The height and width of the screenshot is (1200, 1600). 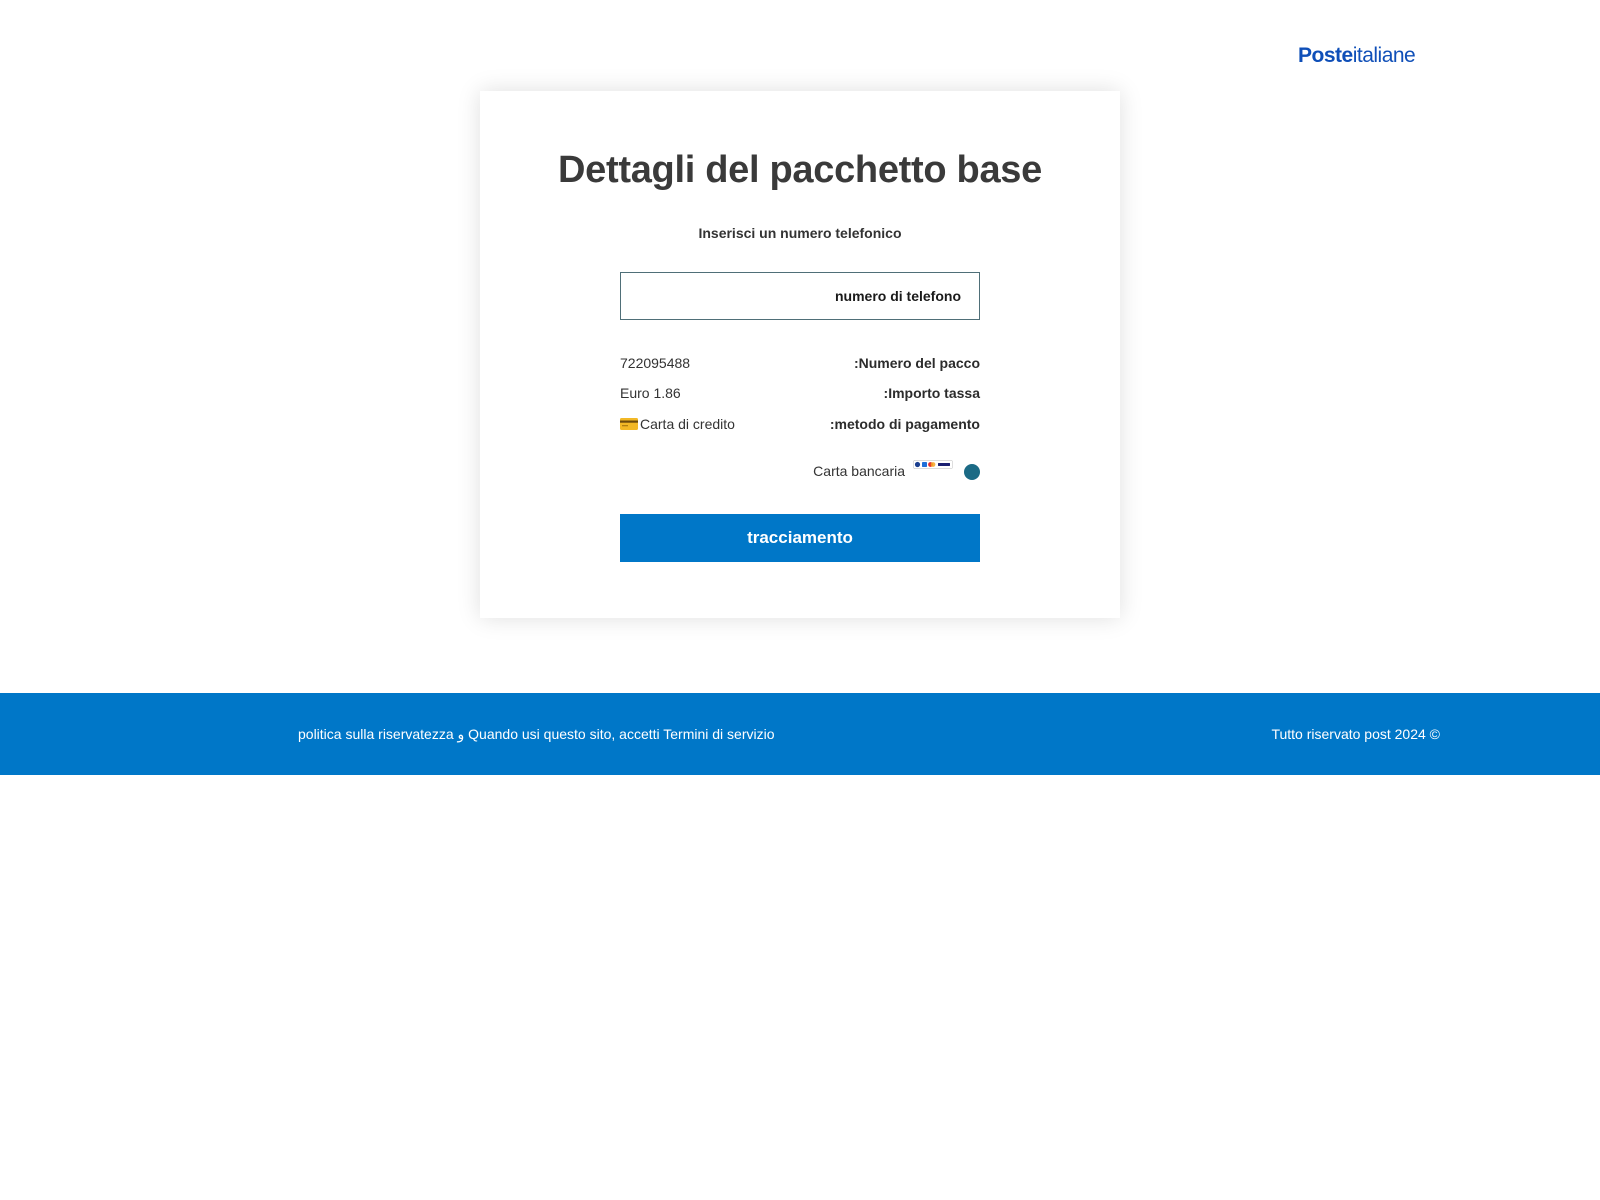 What do you see at coordinates (376, 734) in the screenshot?
I see `privacy-policy-link: politica sulla riservatezza` at bounding box center [376, 734].